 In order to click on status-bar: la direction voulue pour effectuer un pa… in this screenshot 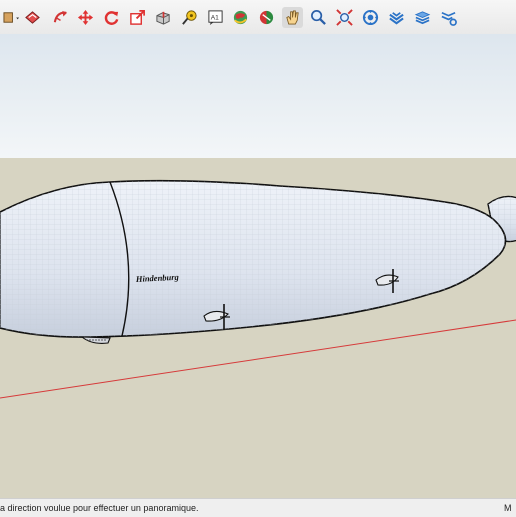, I will do `click(258, 507)`.